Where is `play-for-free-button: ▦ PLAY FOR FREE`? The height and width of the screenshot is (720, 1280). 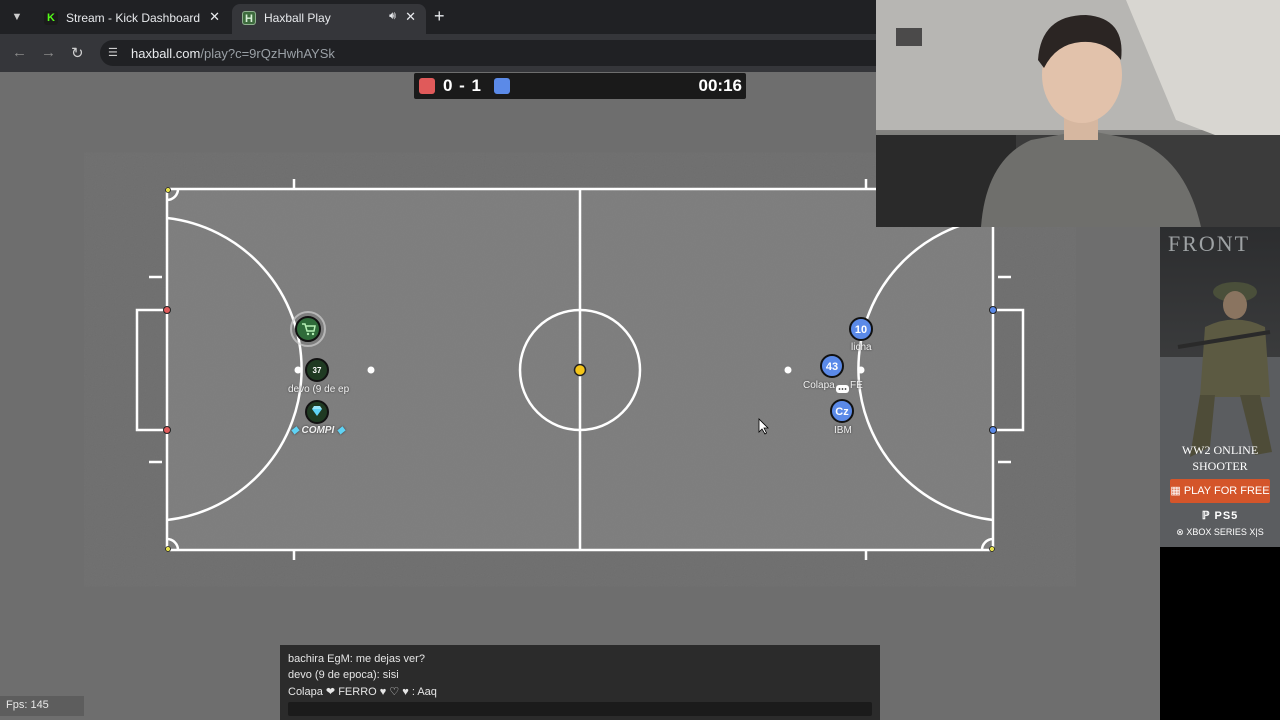 play-for-free-button: ▦ PLAY FOR FREE is located at coordinates (1220, 491).